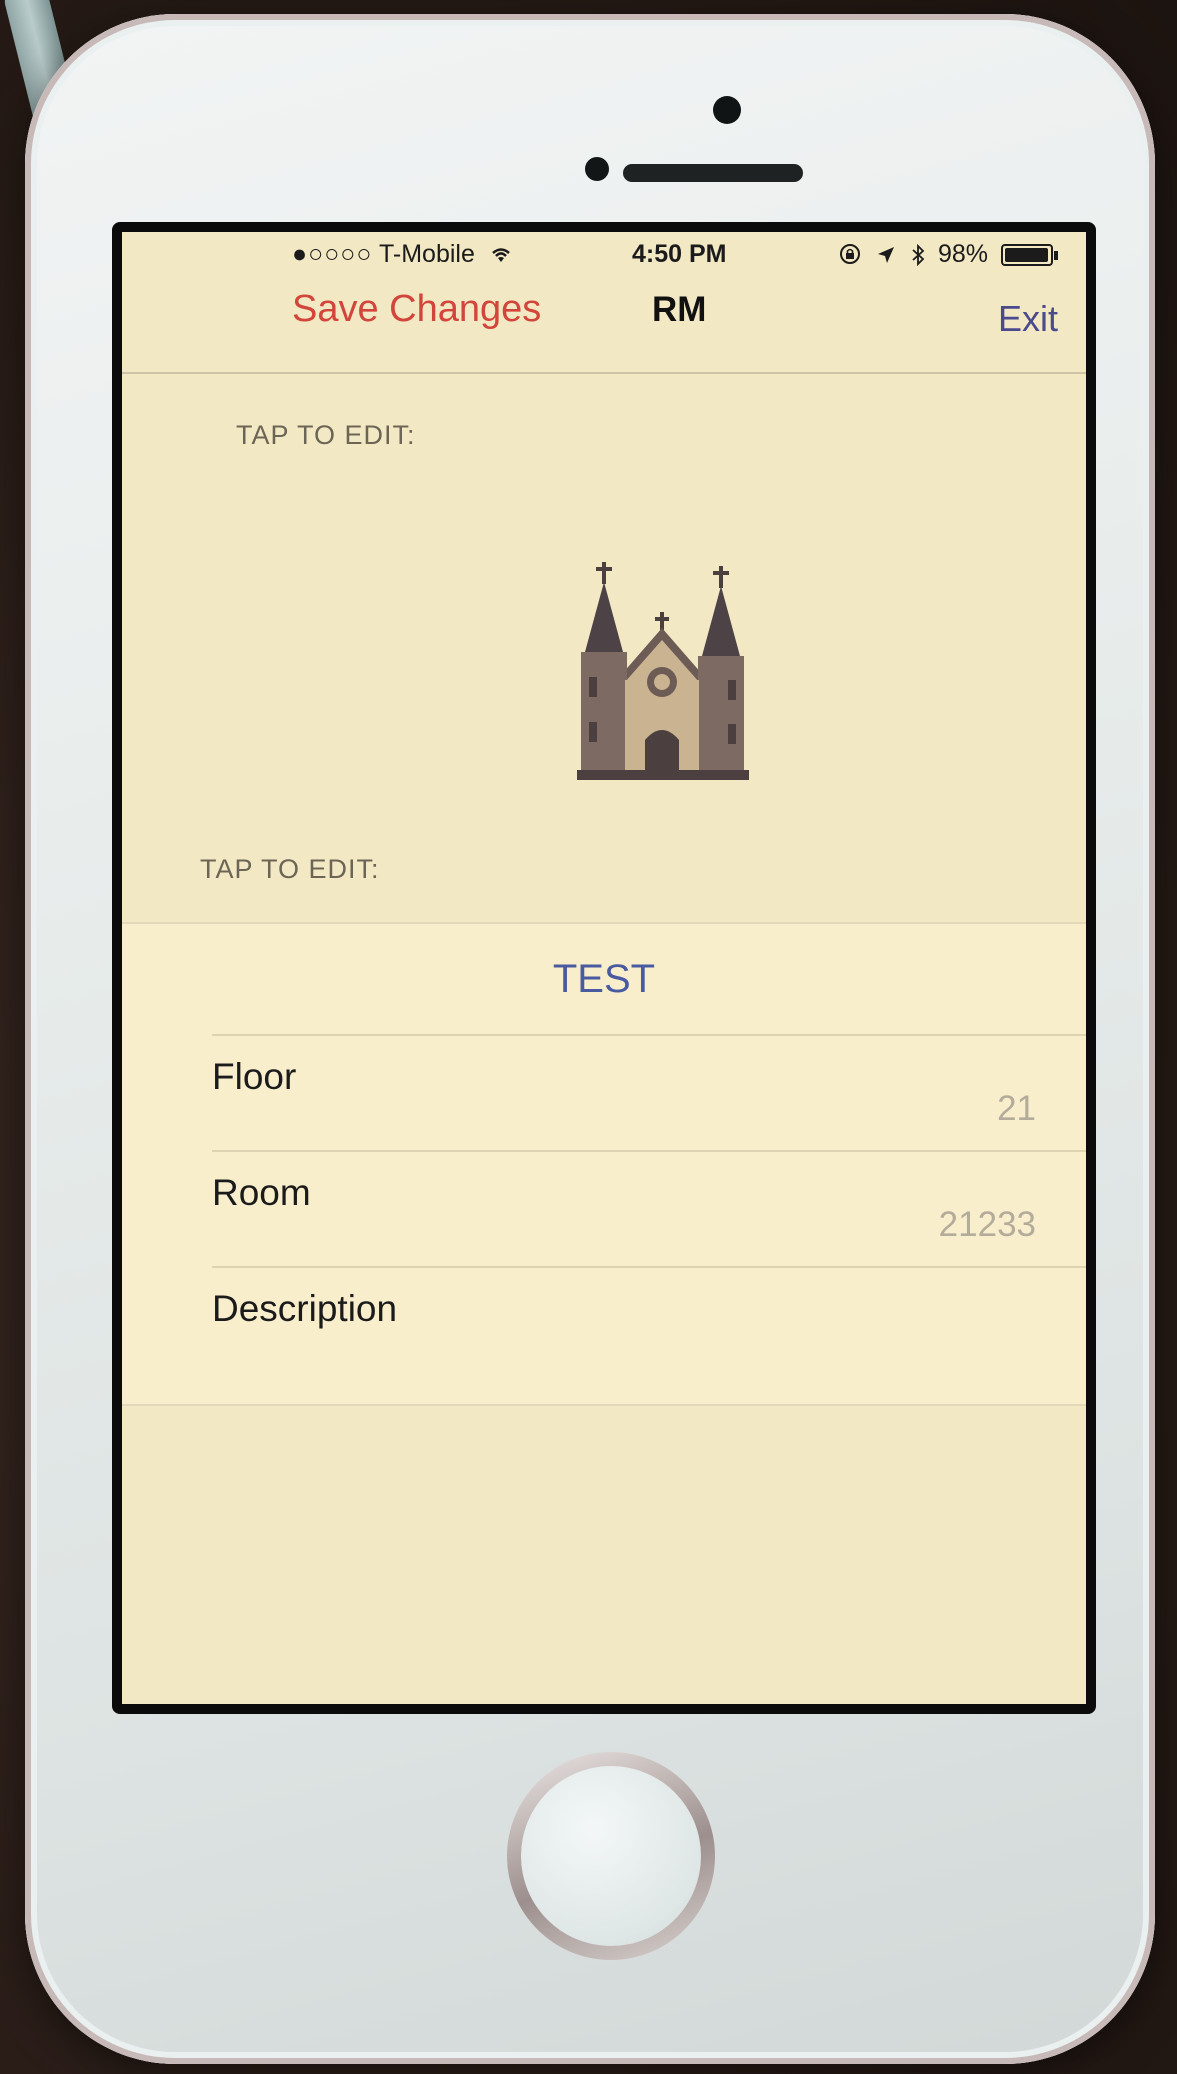  I want to click on home-button, so click(611, 1856).